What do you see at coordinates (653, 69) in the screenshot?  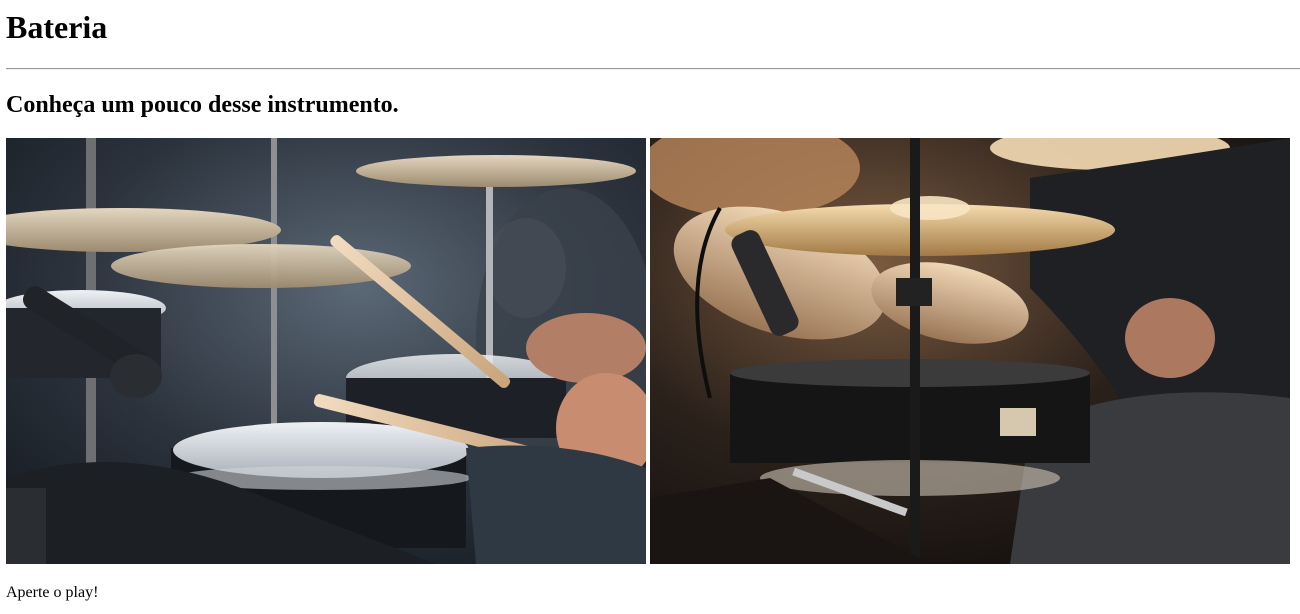 I see `divider` at bounding box center [653, 69].